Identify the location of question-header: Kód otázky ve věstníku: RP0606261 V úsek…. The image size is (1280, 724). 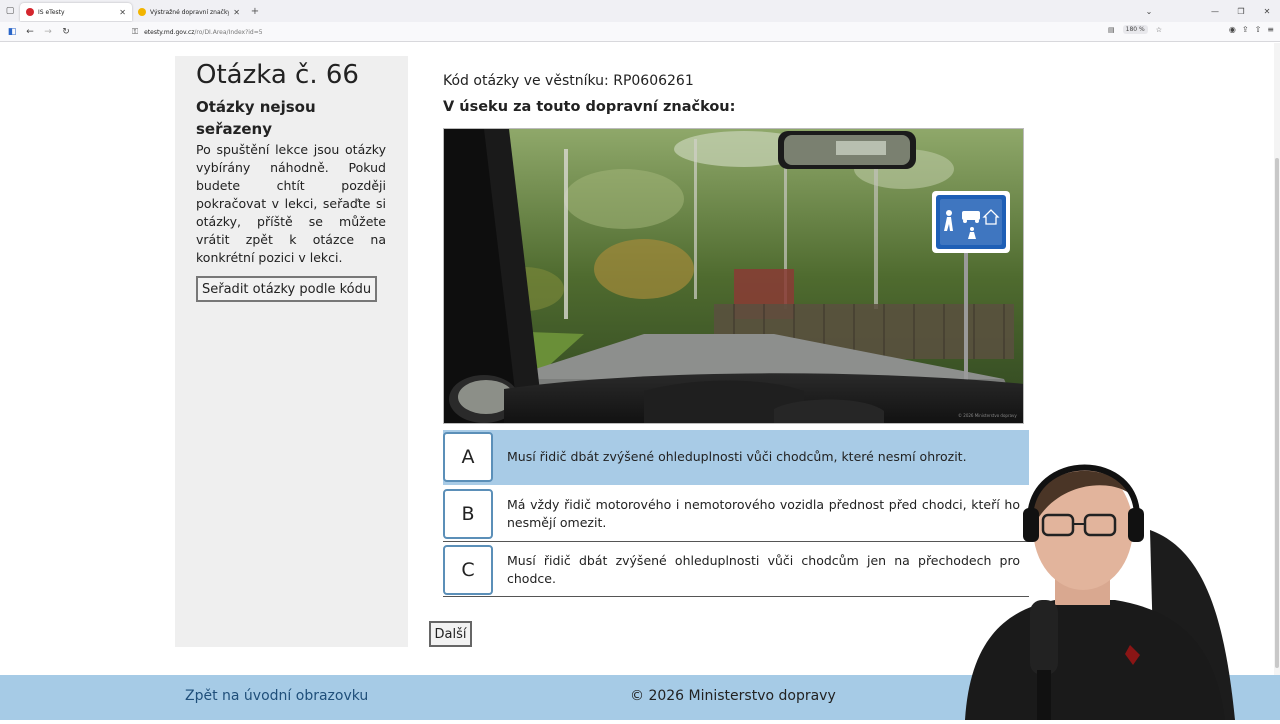
(736, 93).